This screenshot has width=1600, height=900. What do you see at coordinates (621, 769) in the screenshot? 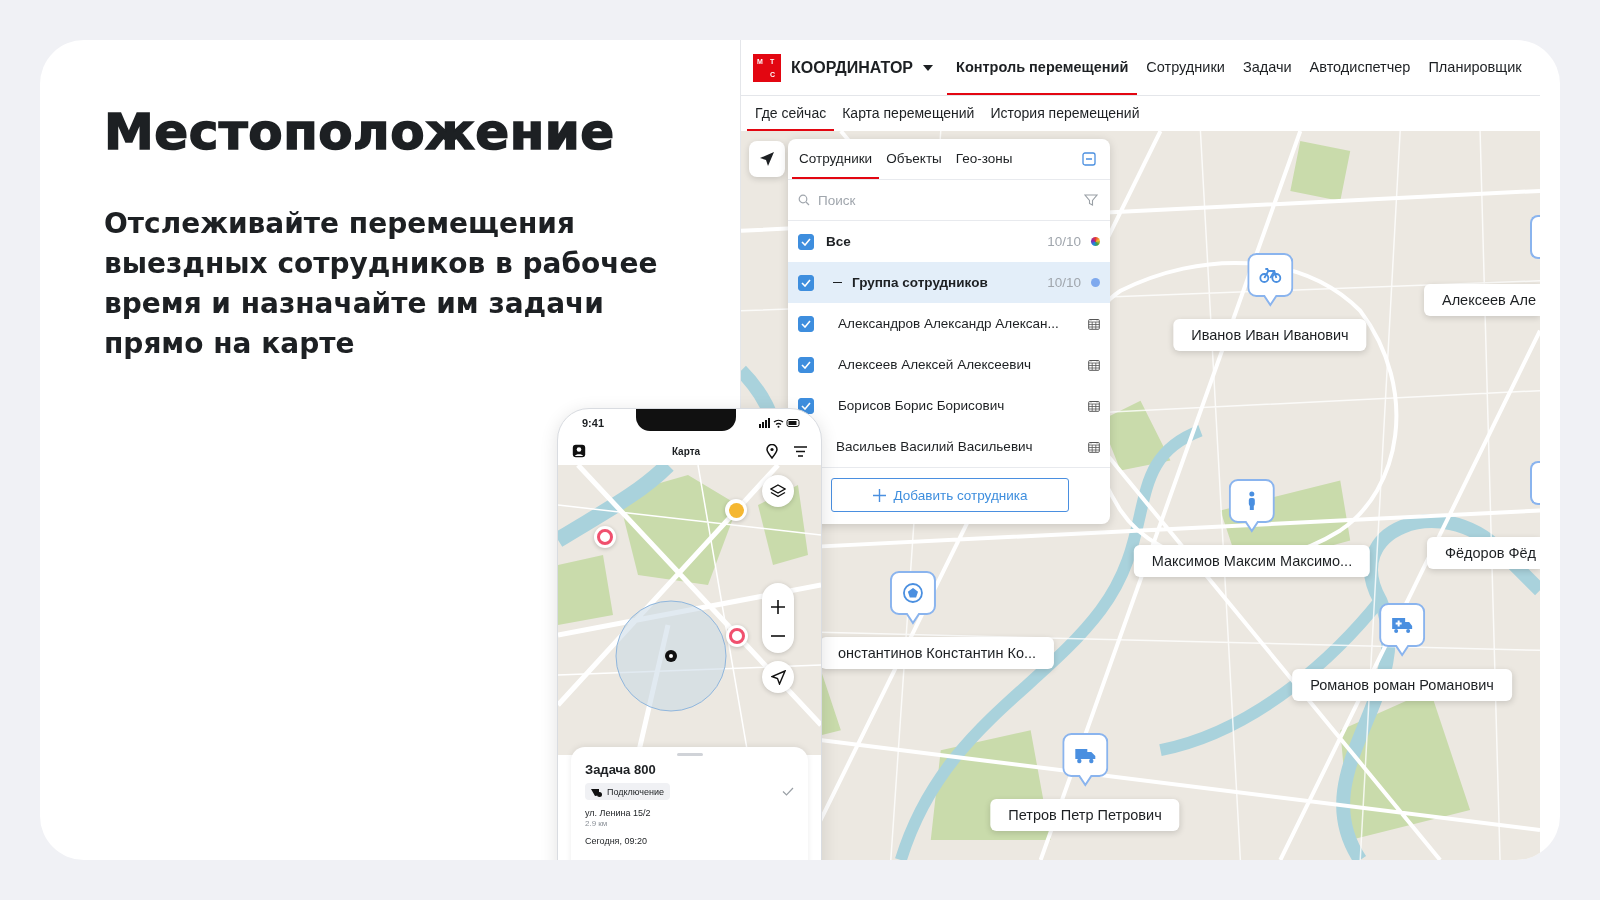
I see `task-title: Задача 800` at bounding box center [621, 769].